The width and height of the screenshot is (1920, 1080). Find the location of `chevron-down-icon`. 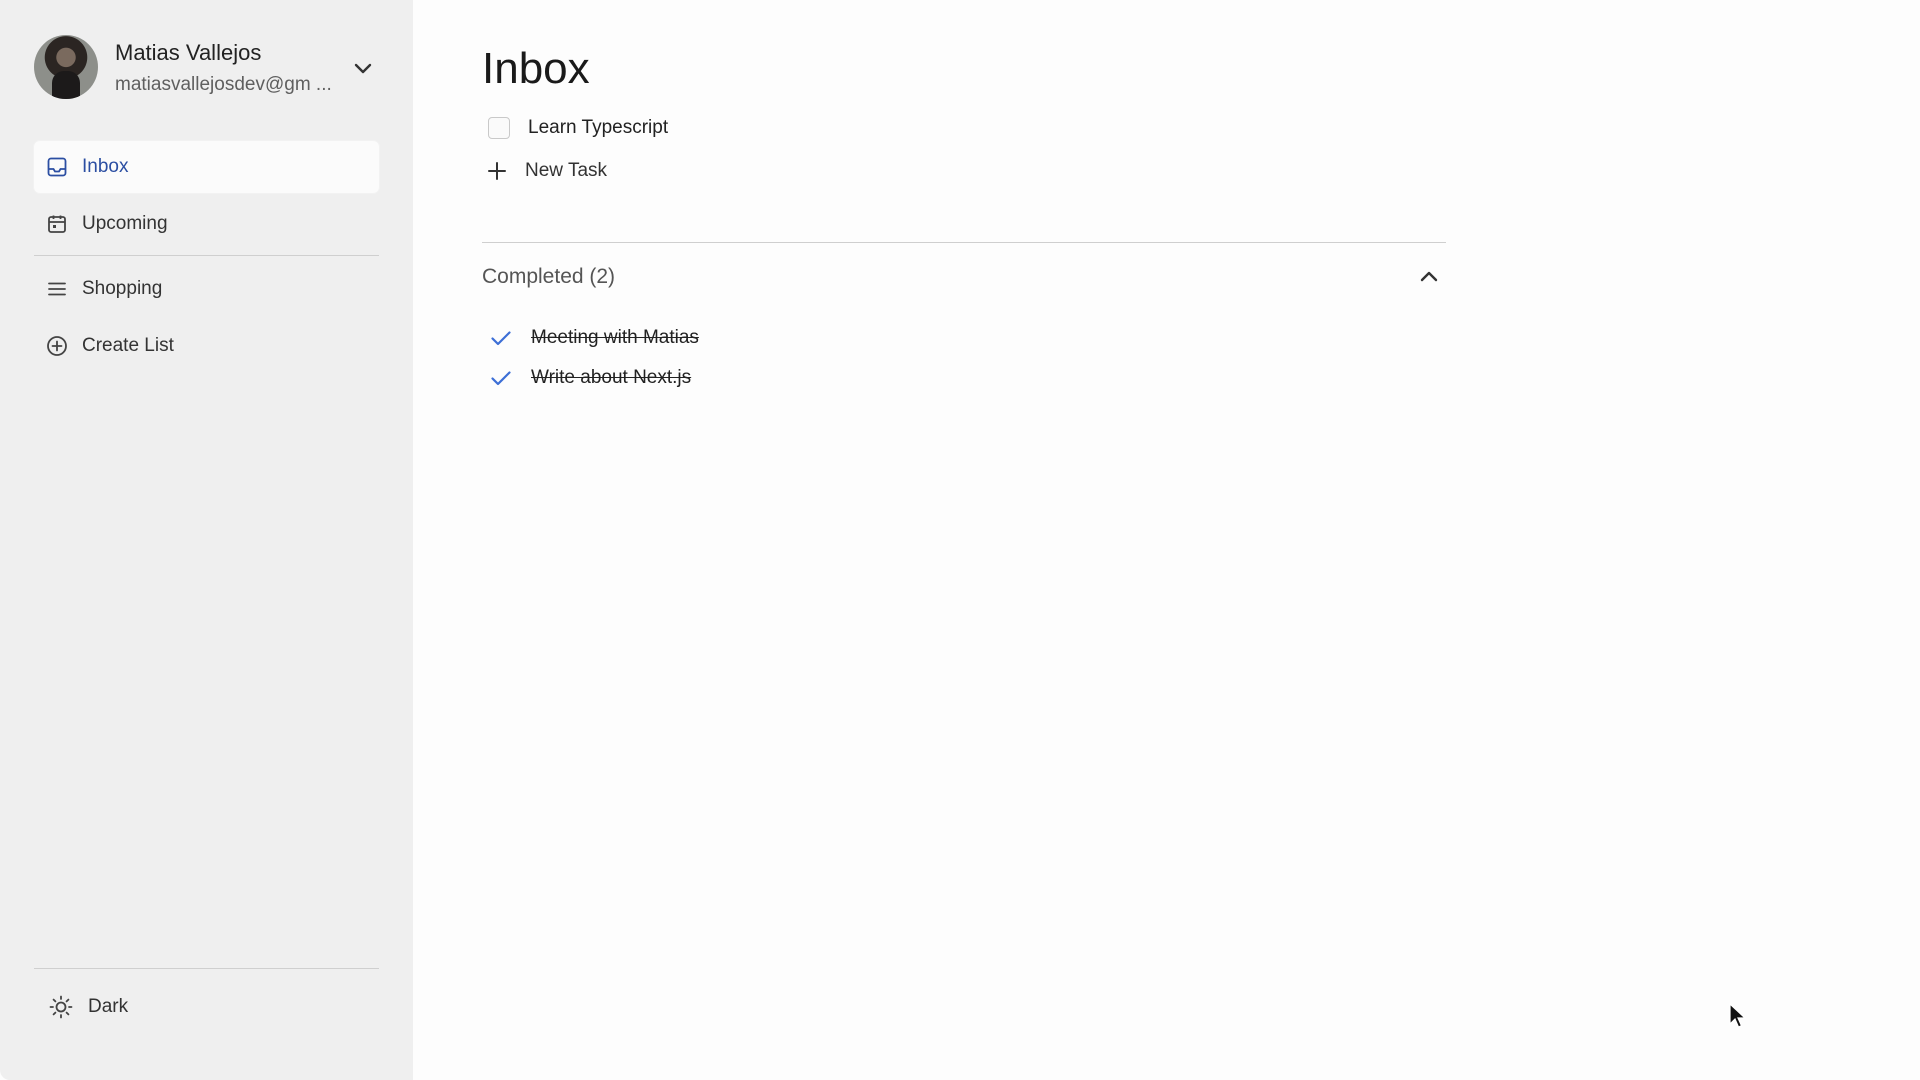

chevron-down-icon is located at coordinates (363, 68).